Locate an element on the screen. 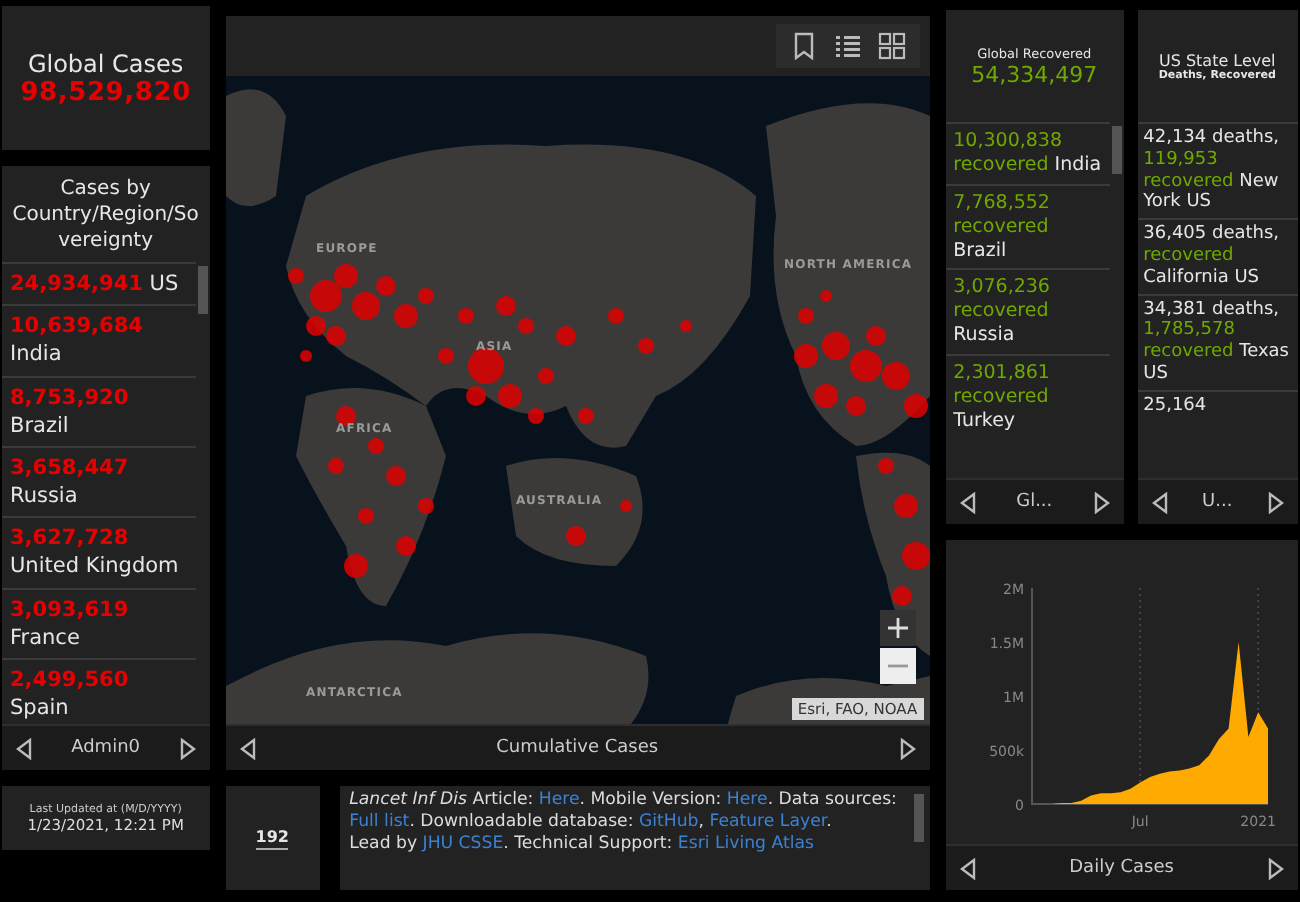  zoom-in-button is located at coordinates (897, 628).